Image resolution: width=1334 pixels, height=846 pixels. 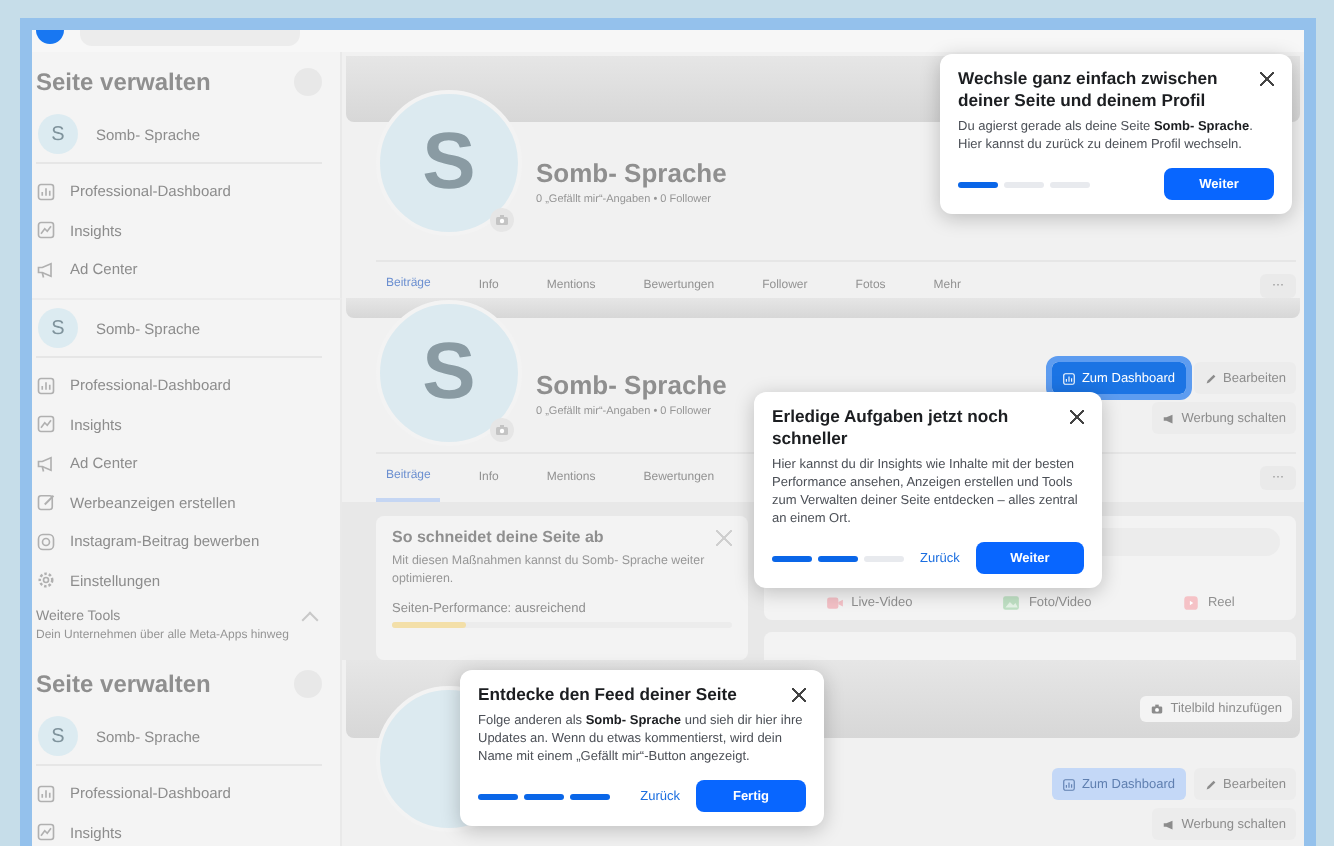 What do you see at coordinates (607, 695) in the screenshot?
I see `popup-title: Entdecke den Feed deiner Seite` at bounding box center [607, 695].